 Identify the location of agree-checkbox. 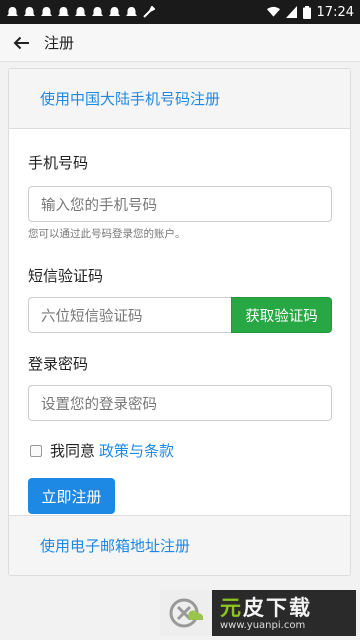
(36, 450).